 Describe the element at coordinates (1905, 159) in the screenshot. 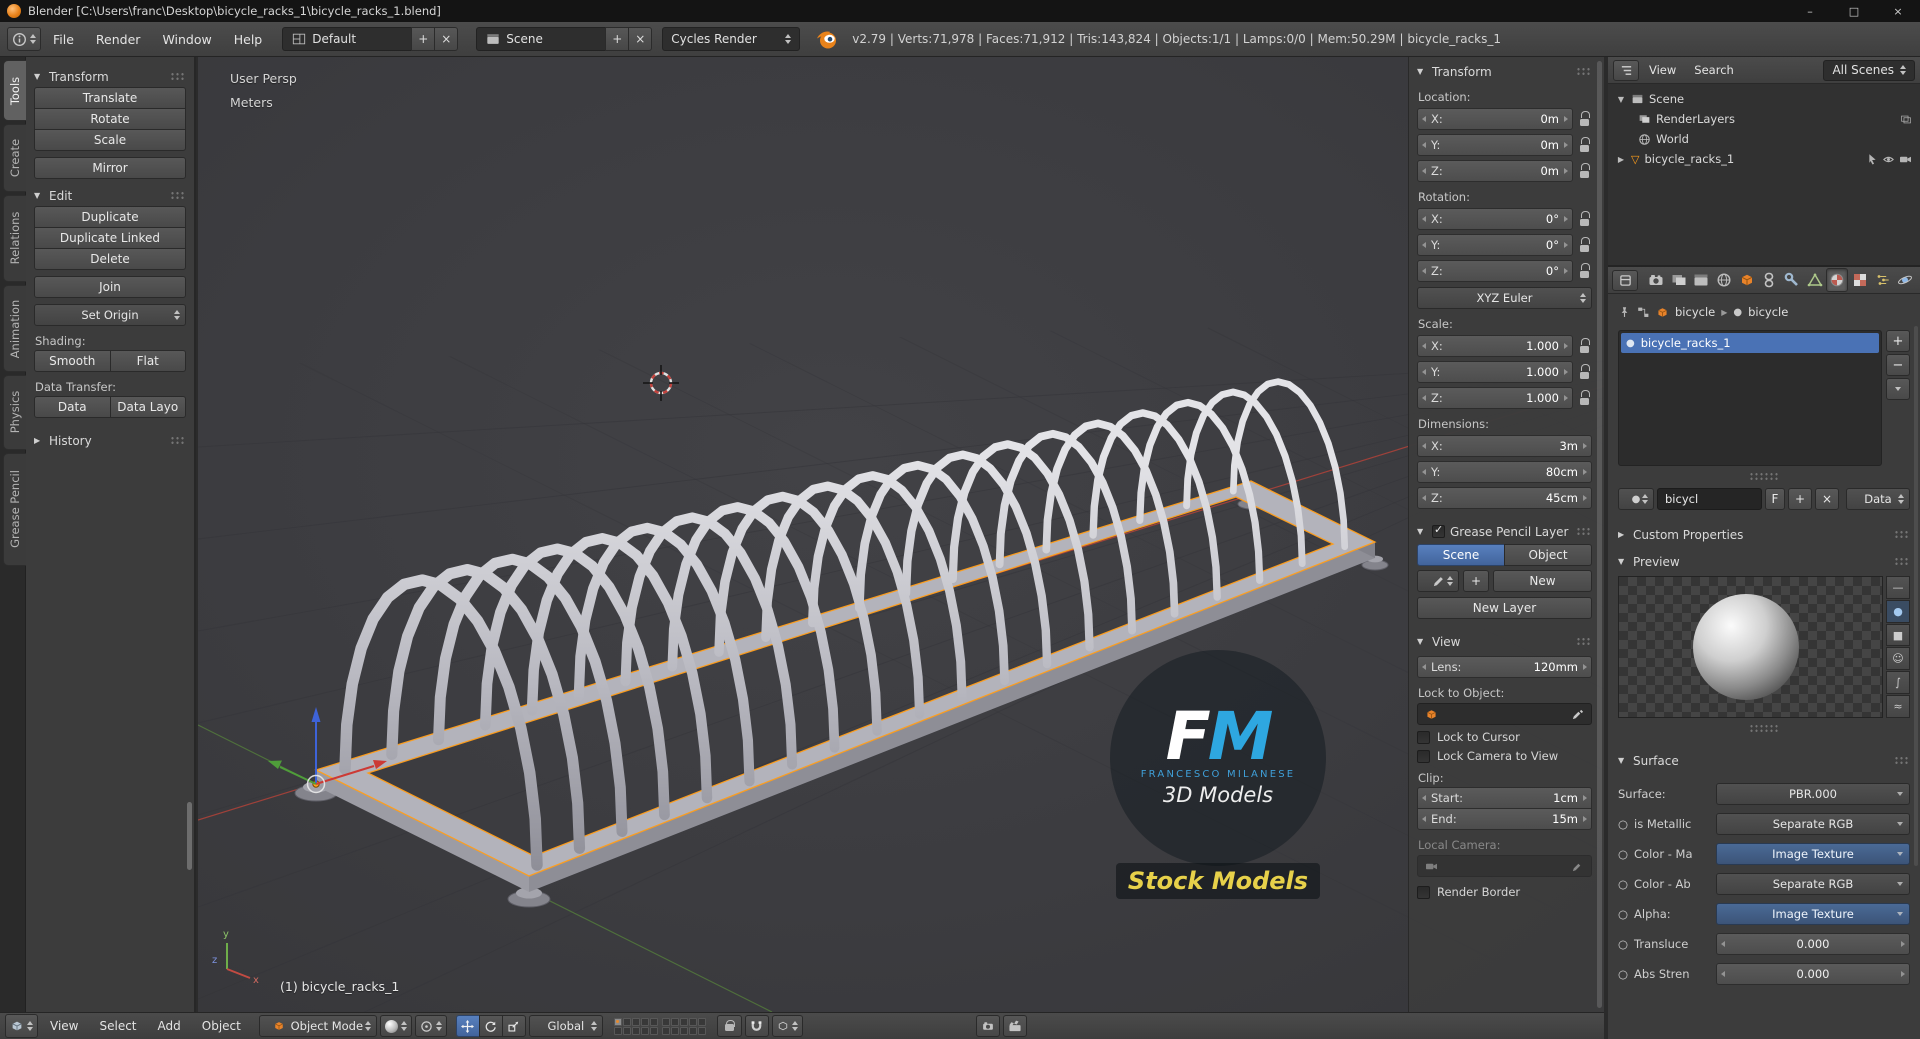

I see `renderability-camera-icon` at that location.